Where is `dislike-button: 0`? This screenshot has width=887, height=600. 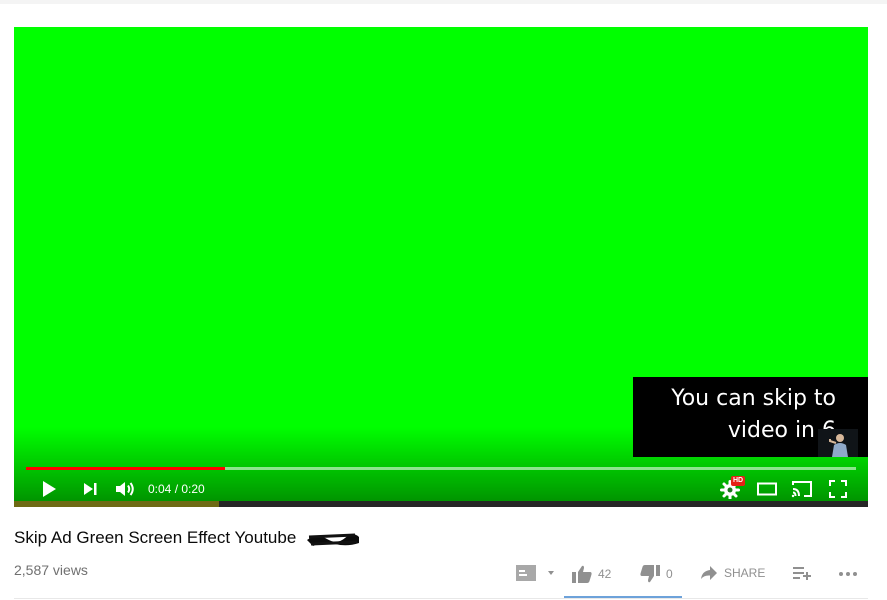
dislike-button: 0 is located at coordinates (656, 574).